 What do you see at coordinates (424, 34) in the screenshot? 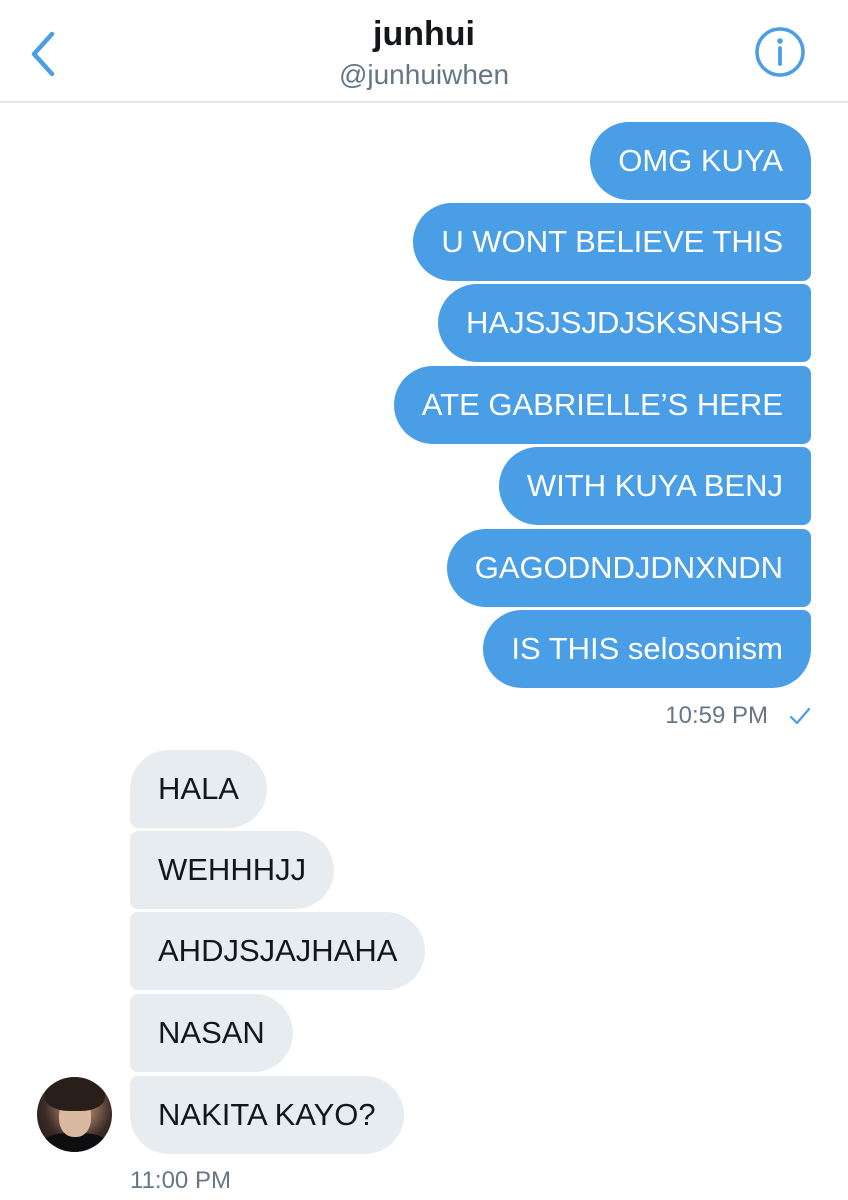
I see `conversation-title: junhui` at bounding box center [424, 34].